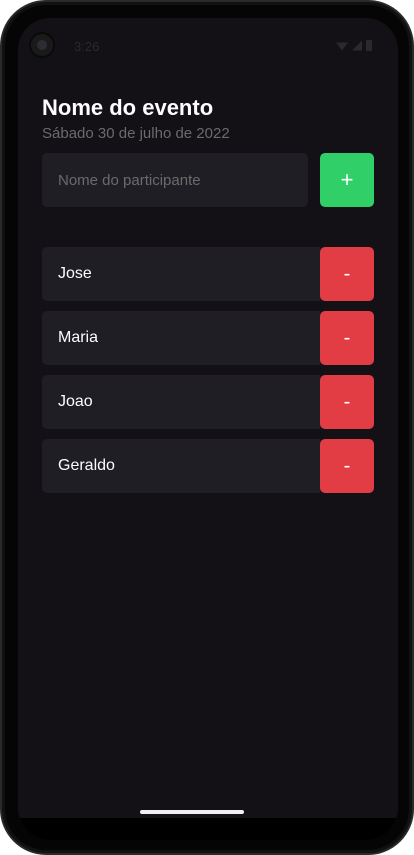 This screenshot has width=414, height=855. What do you see at coordinates (181, 466) in the screenshot?
I see `participant-name: Geraldo` at bounding box center [181, 466].